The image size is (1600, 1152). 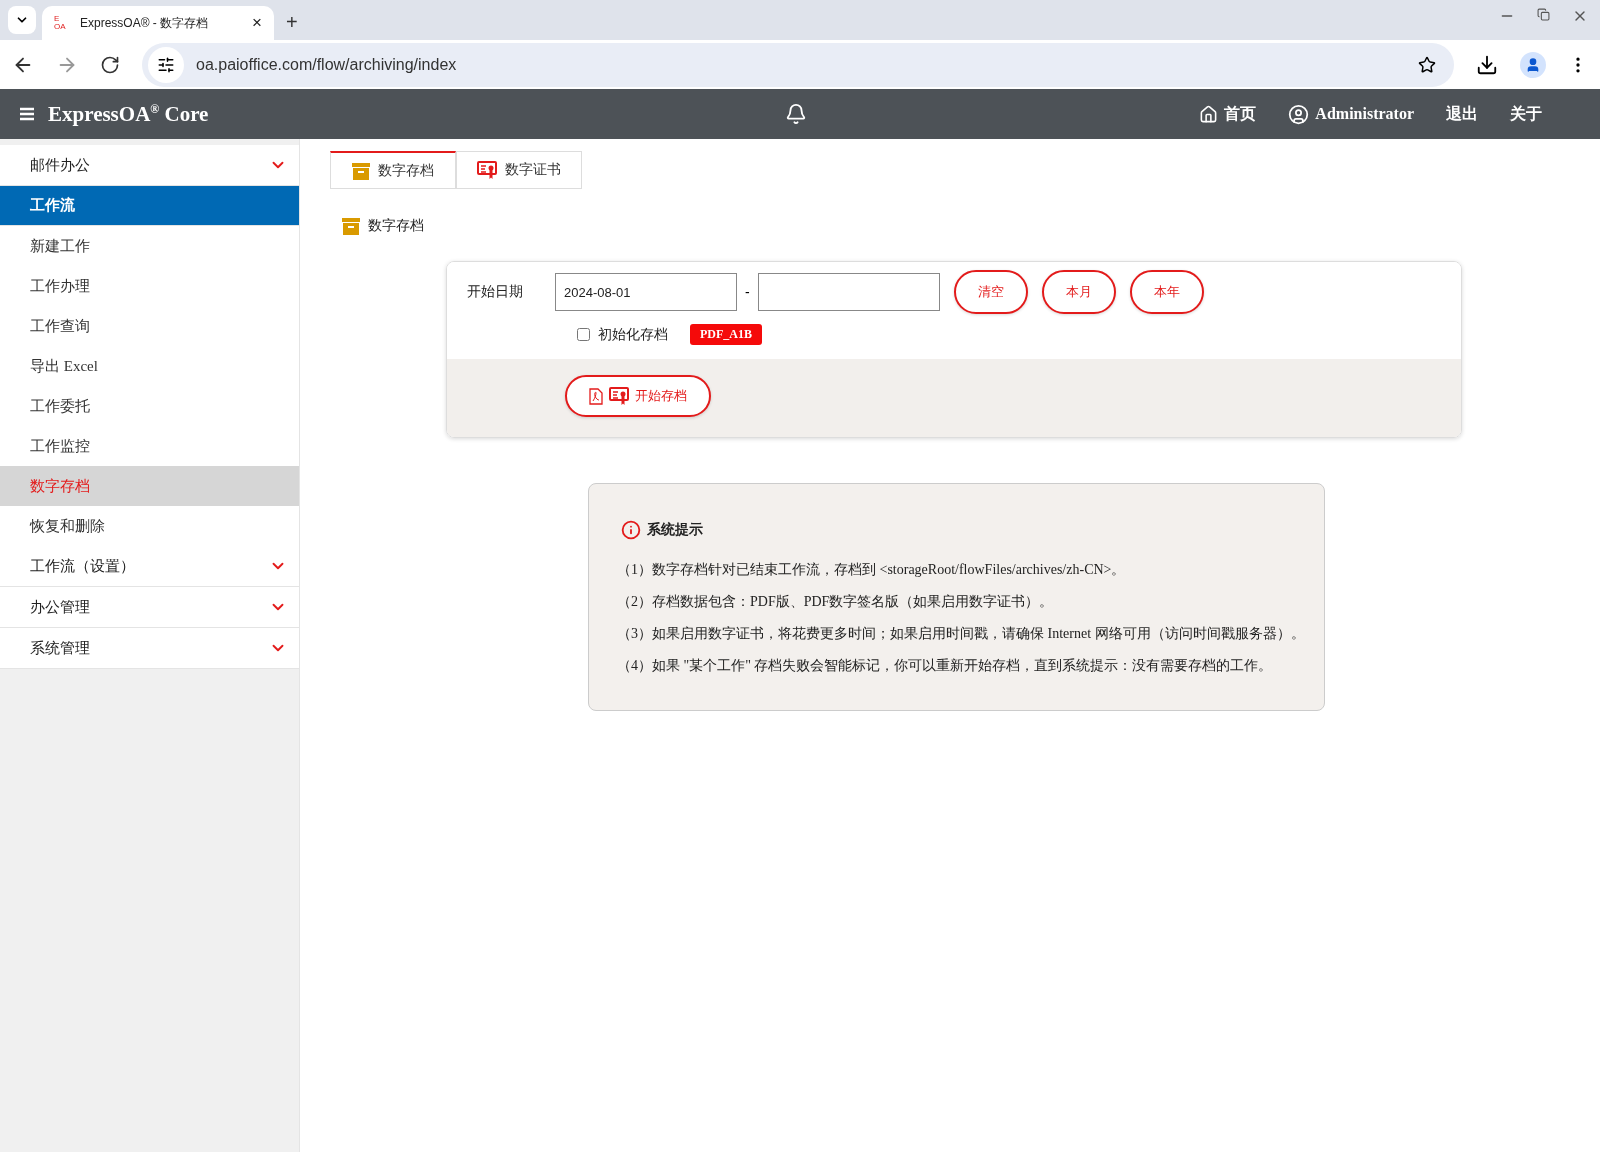 I want to click on date-preset-button: 本月, so click(x=1078, y=292).